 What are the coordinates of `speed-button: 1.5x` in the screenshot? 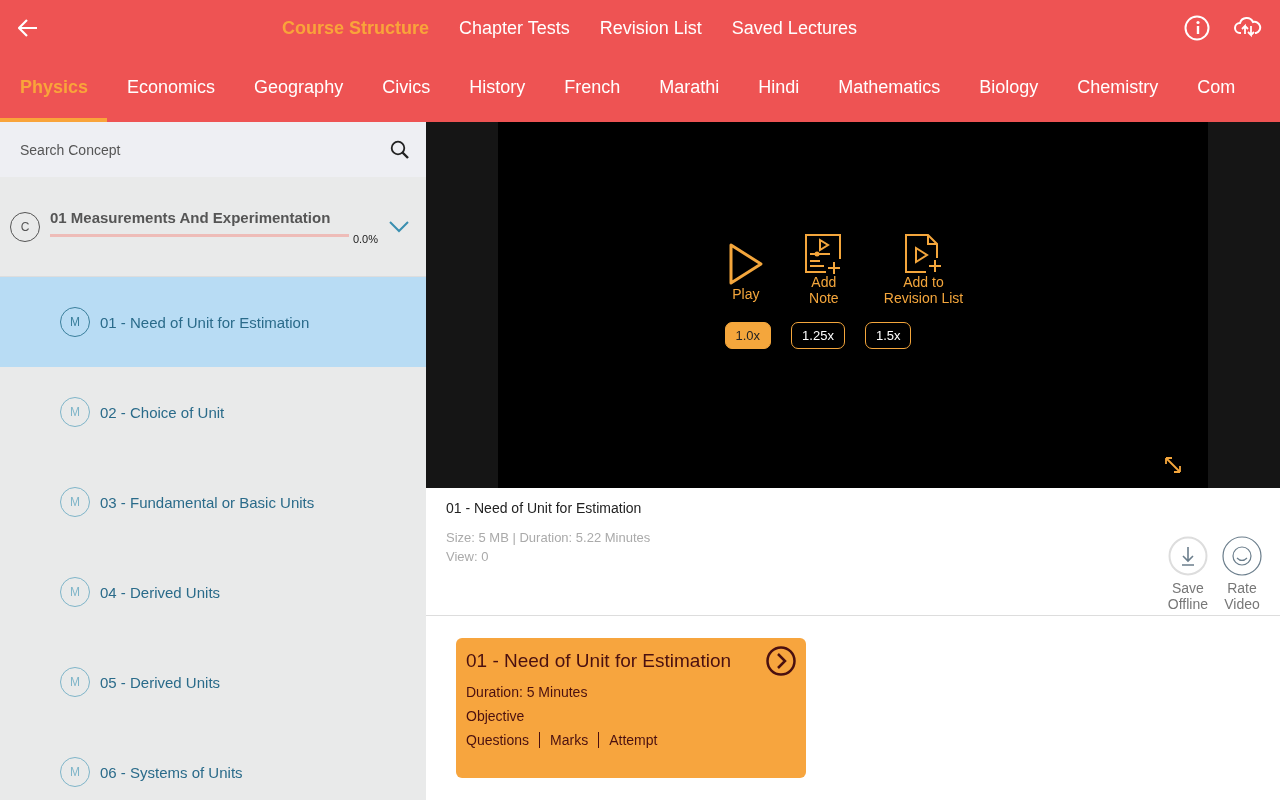 It's located at (888, 335).